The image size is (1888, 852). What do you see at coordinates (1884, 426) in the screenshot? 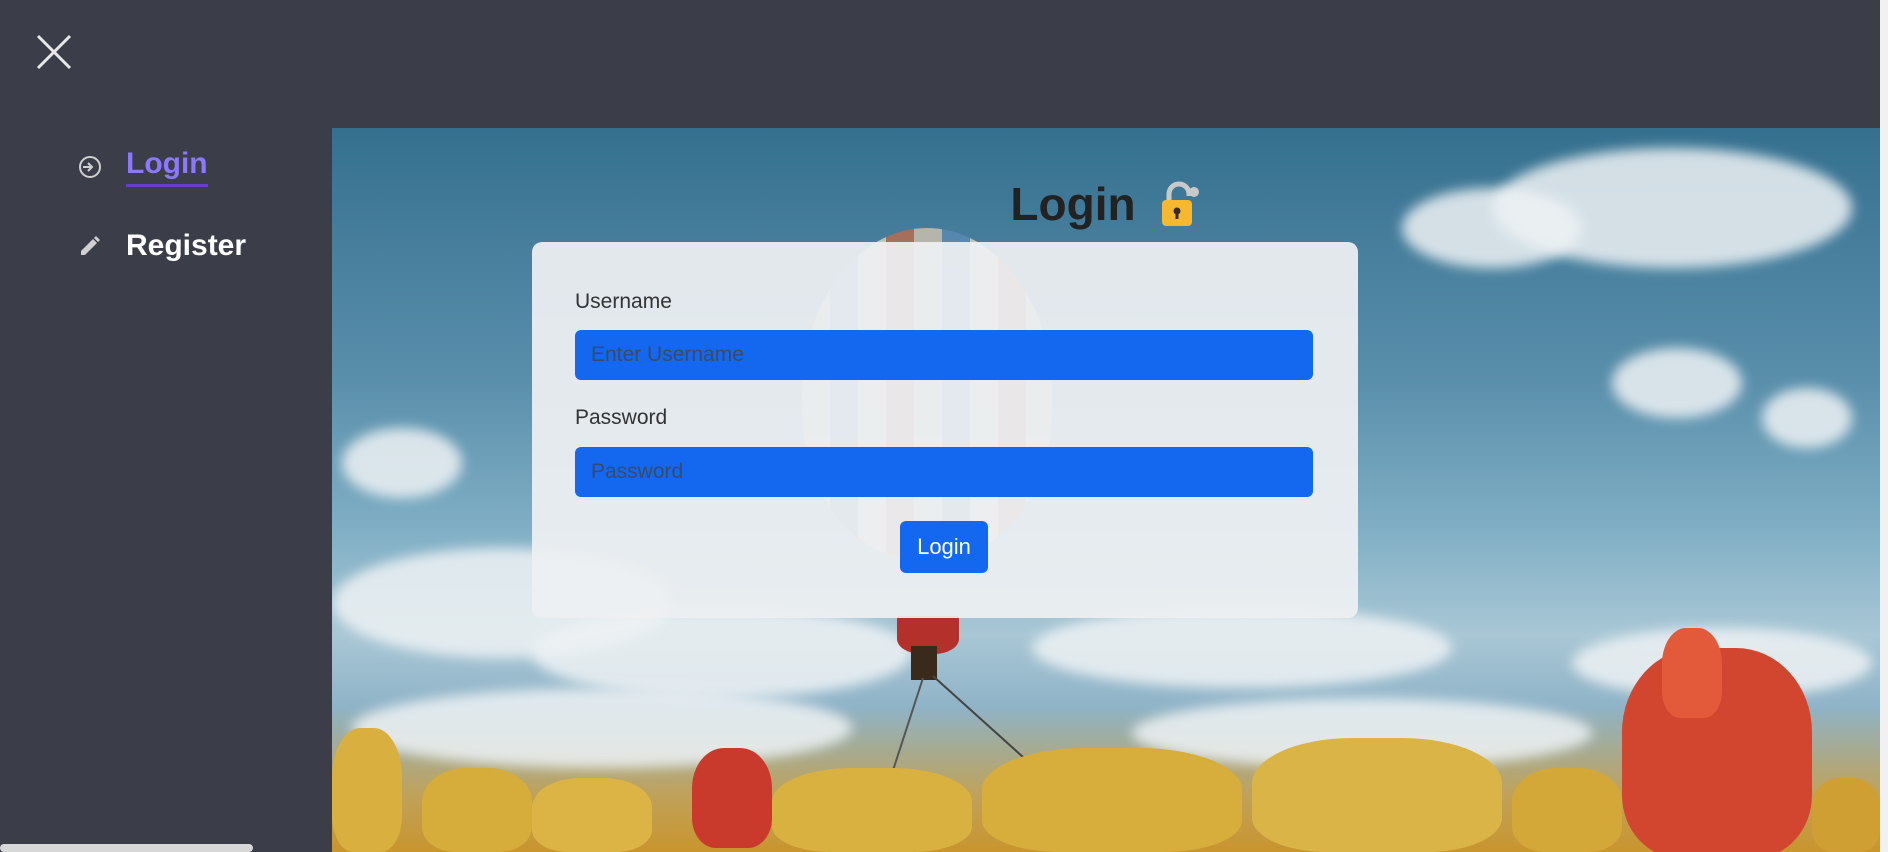
I see `vertical-scrollbar` at bounding box center [1884, 426].